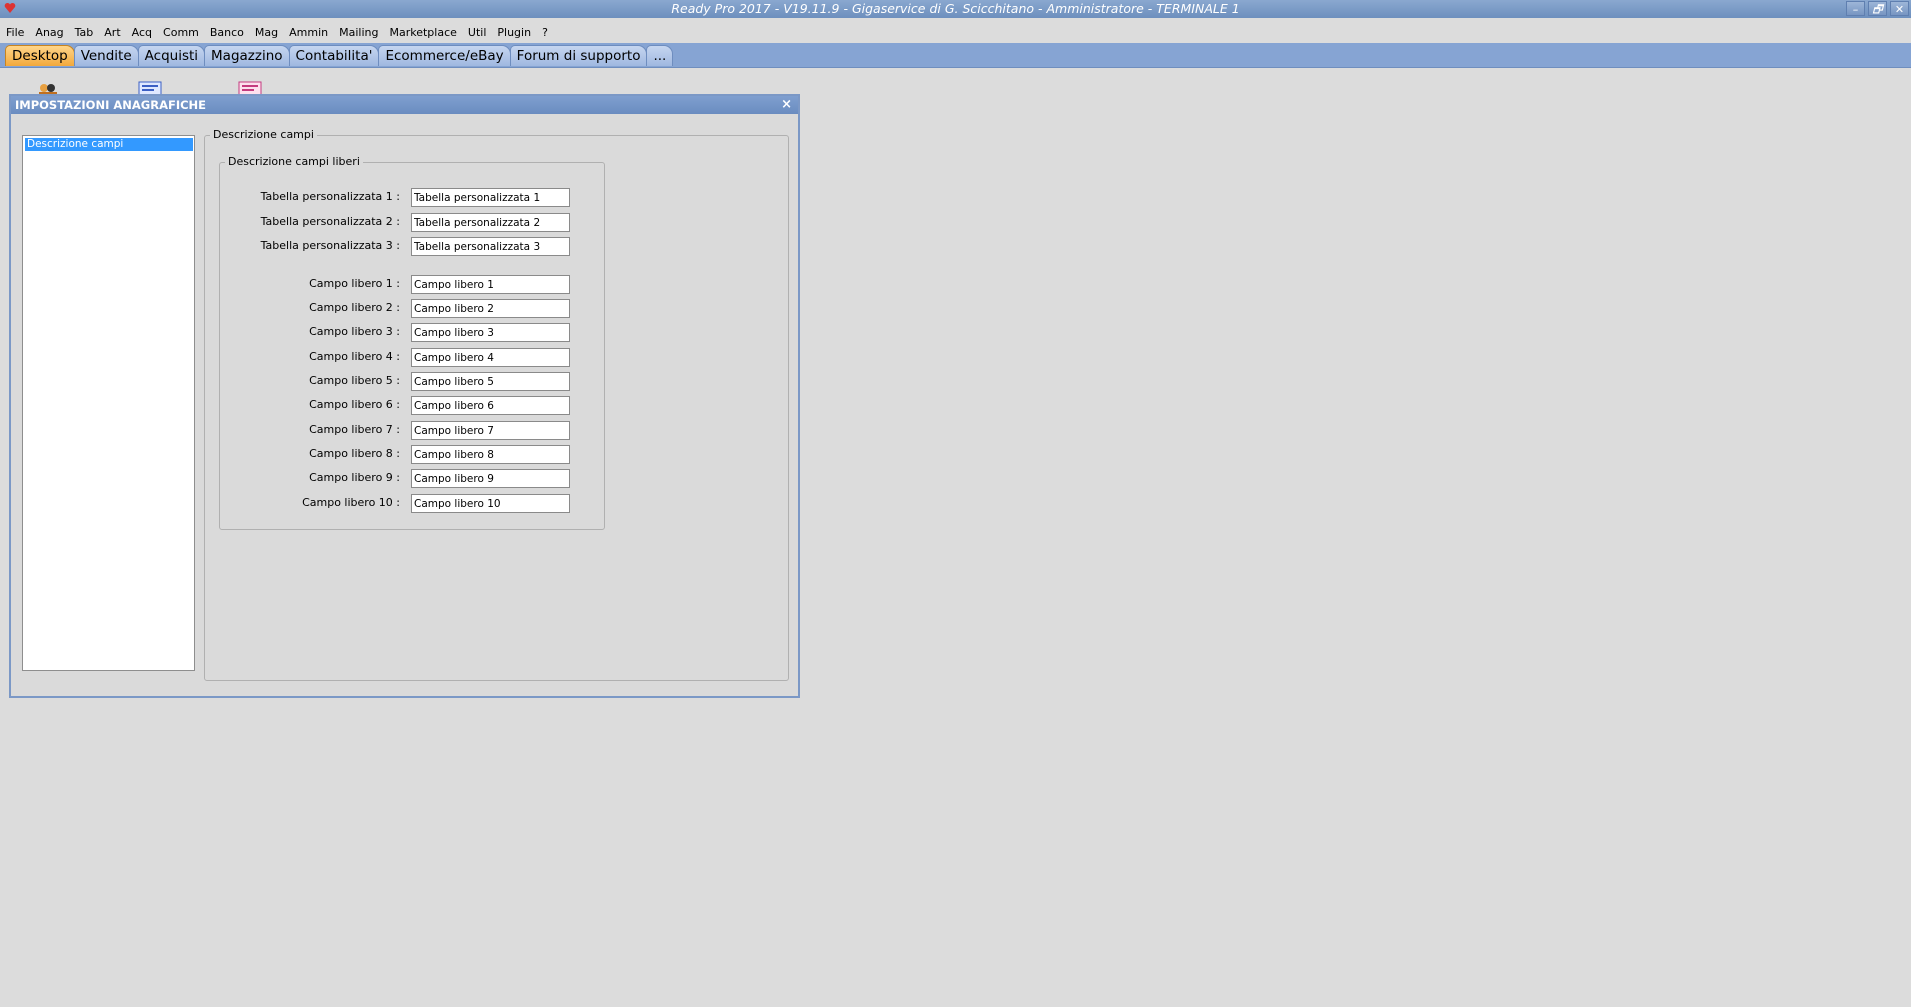 The image size is (1911, 1007). I want to click on field-label: Campo libero 3 :, so click(354, 331).